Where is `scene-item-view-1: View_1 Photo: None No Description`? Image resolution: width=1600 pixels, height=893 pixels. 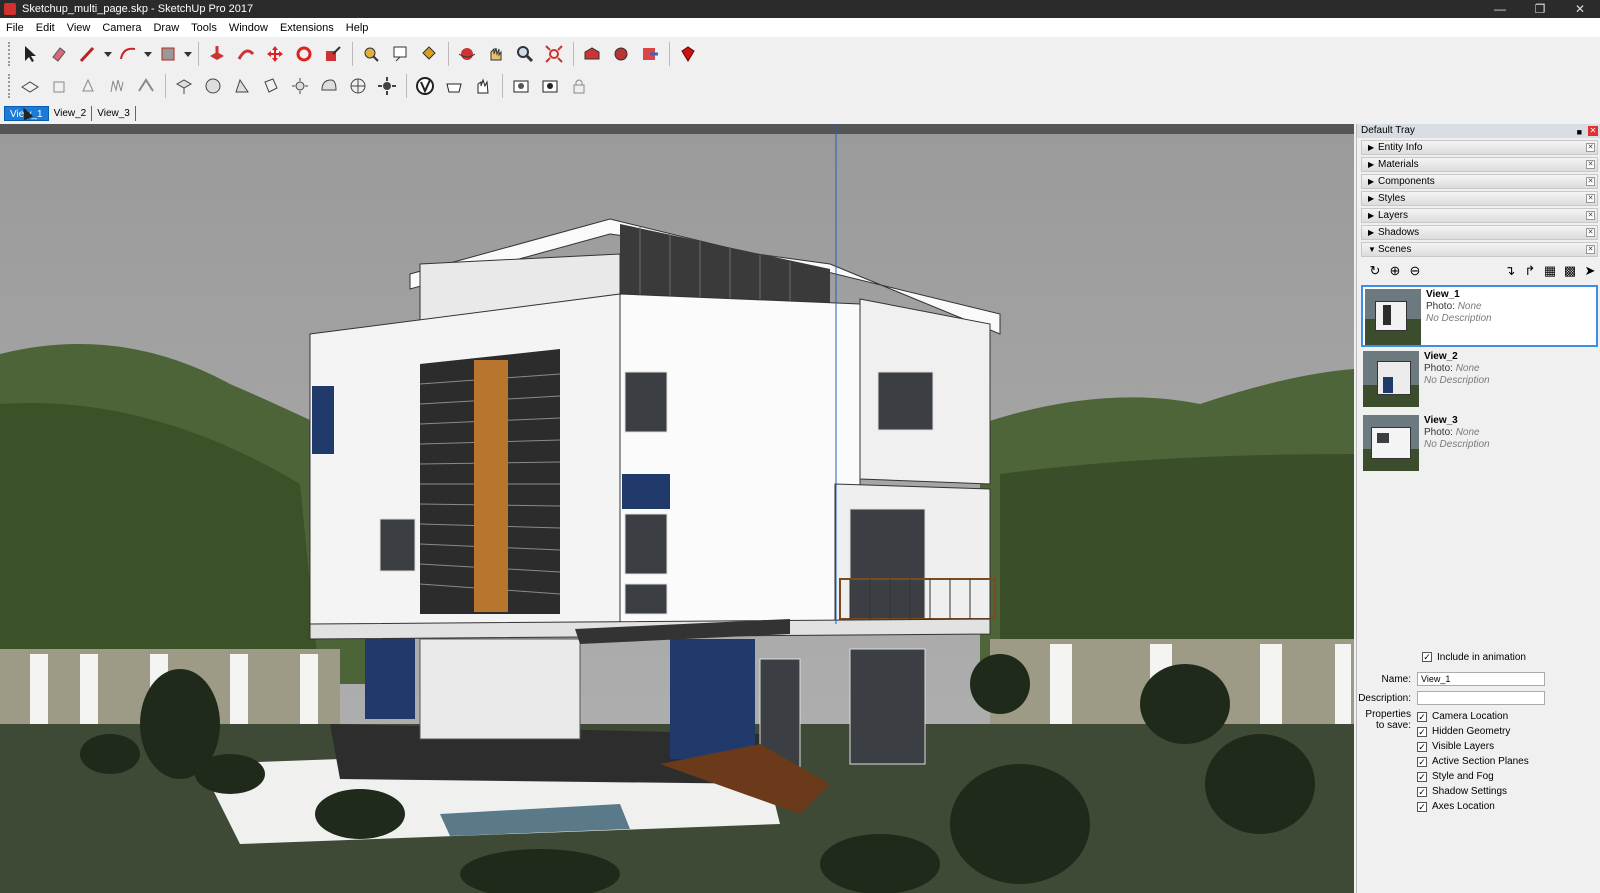
scene-item-view-1: View_1 Photo: None No Description is located at coordinates (1479, 316).